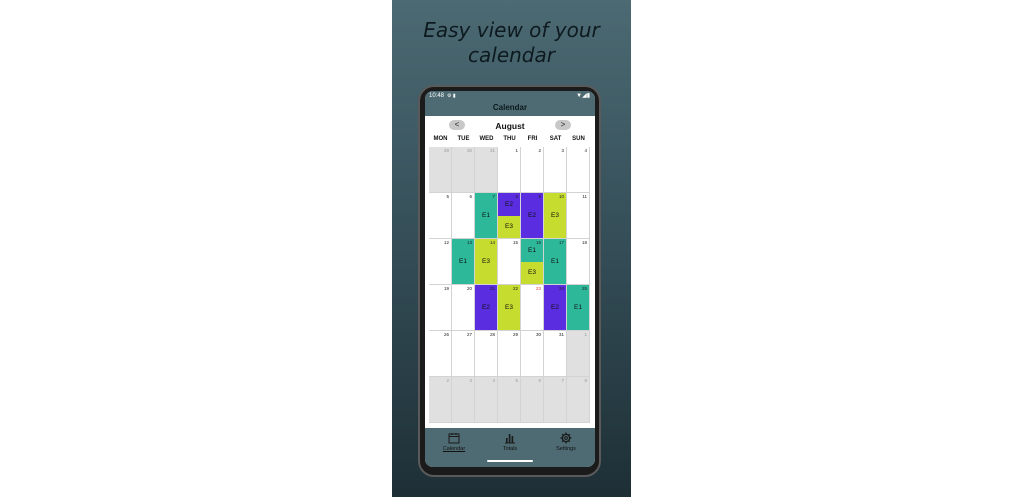  Describe the element at coordinates (566, 449) in the screenshot. I see `nav-settings-label: Settings` at that location.